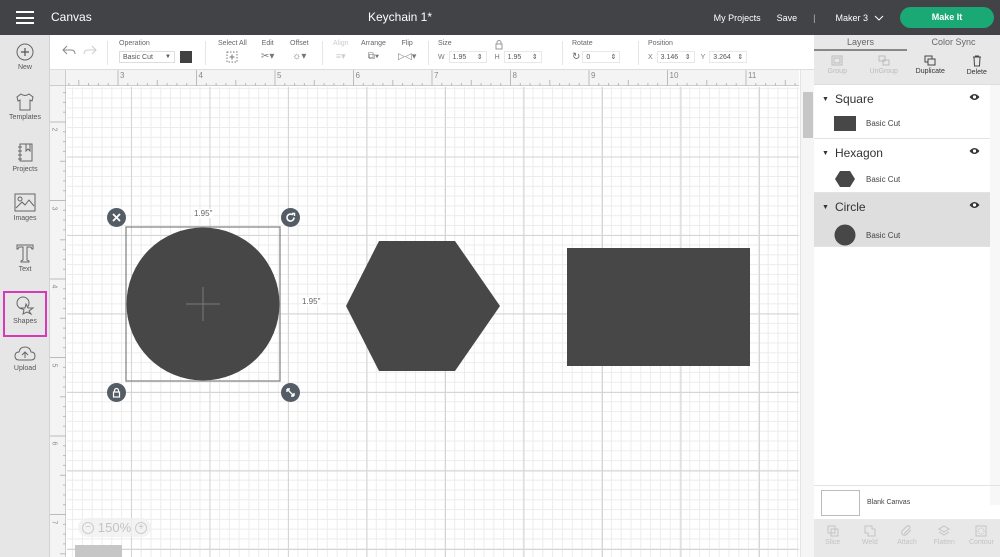 This screenshot has height=557, width=1000. What do you see at coordinates (116, 217) in the screenshot?
I see `delete-handle` at bounding box center [116, 217].